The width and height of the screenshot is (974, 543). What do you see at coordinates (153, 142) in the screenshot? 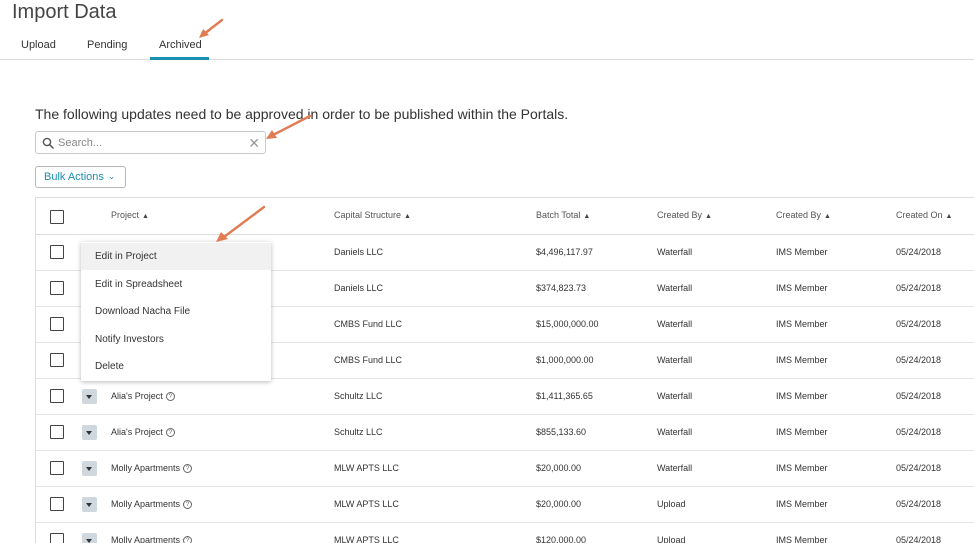
I see `search-input` at bounding box center [153, 142].